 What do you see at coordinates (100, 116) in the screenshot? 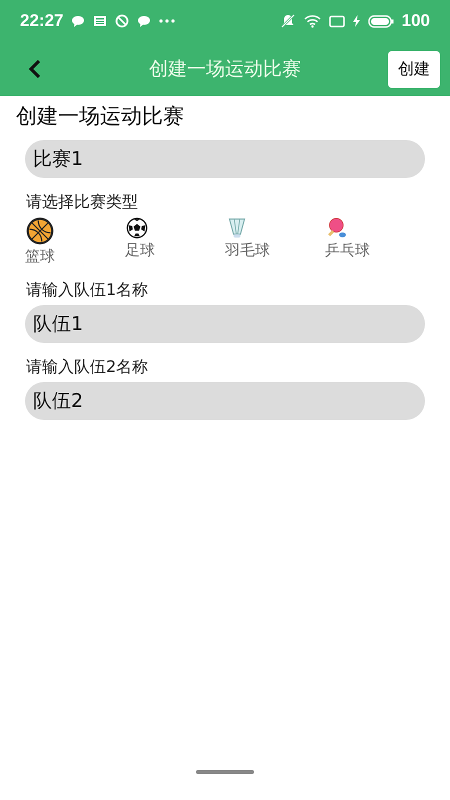
I see `page-heading: 创建一场运动比赛` at bounding box center [100, 116].